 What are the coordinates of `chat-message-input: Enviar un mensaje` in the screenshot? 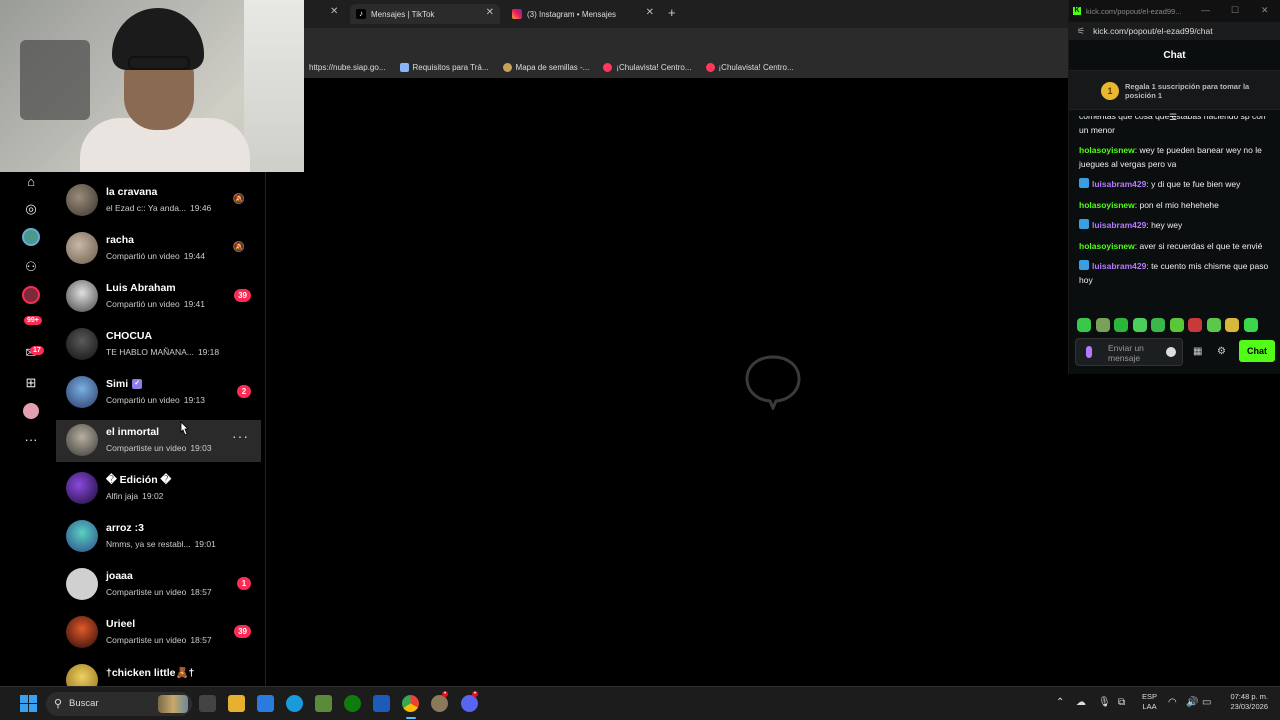 It's located at (1129, 352).